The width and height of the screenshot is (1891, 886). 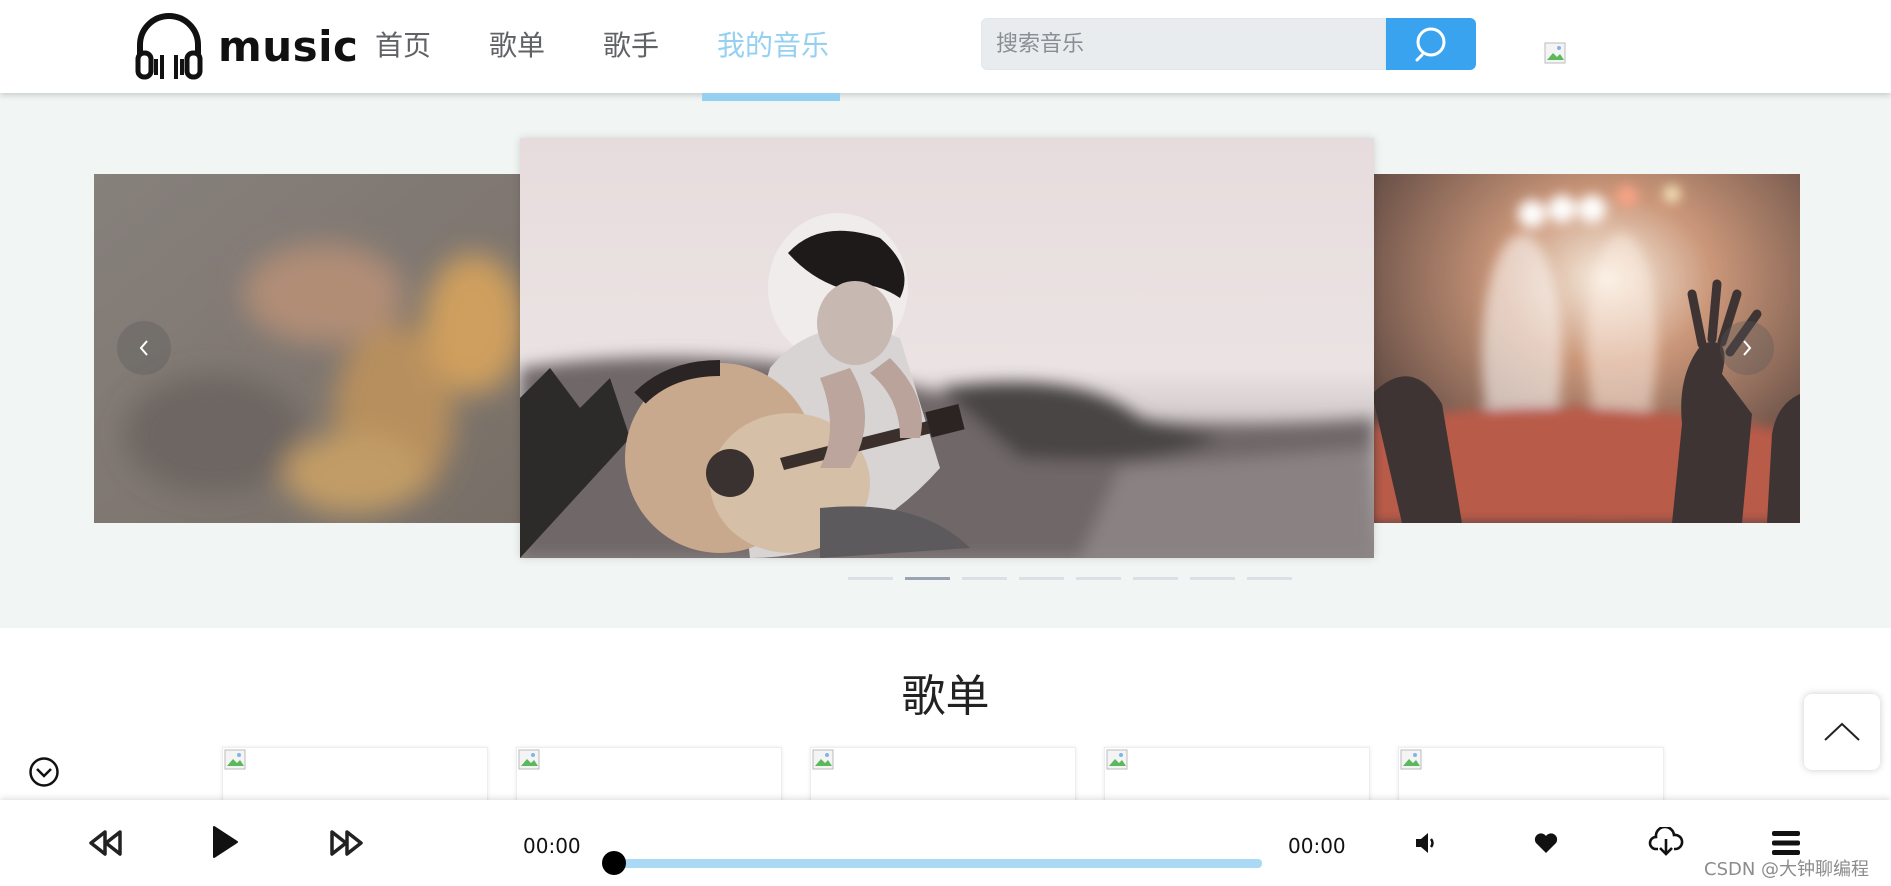 I want to click on rewind-icon, so click(x=105, y=843).